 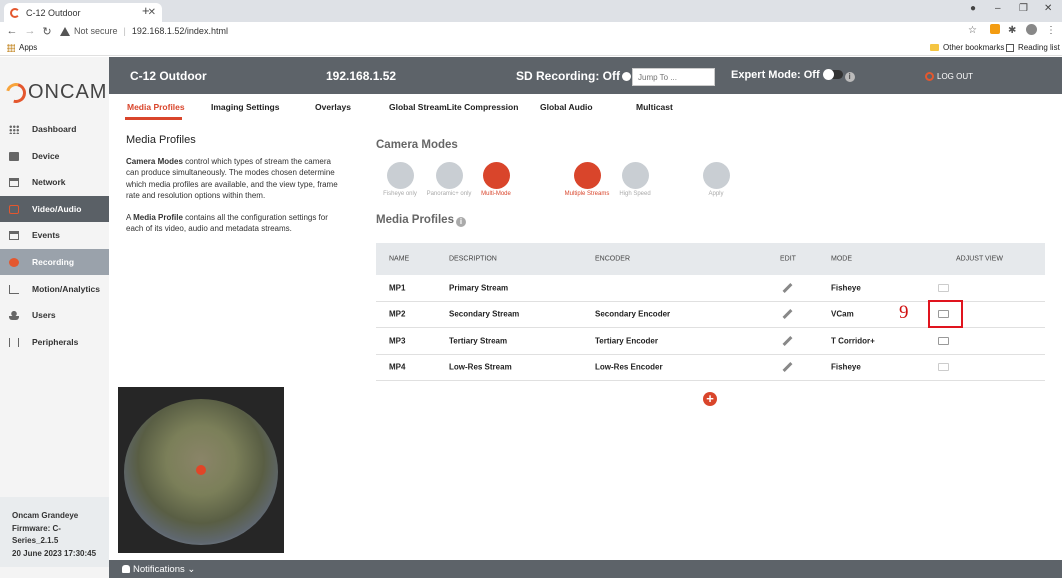 What do you see at coordinates (479, 288) in the screenshot?
I see `profile-description: Primary Stream` at bounding box center [479, 288].